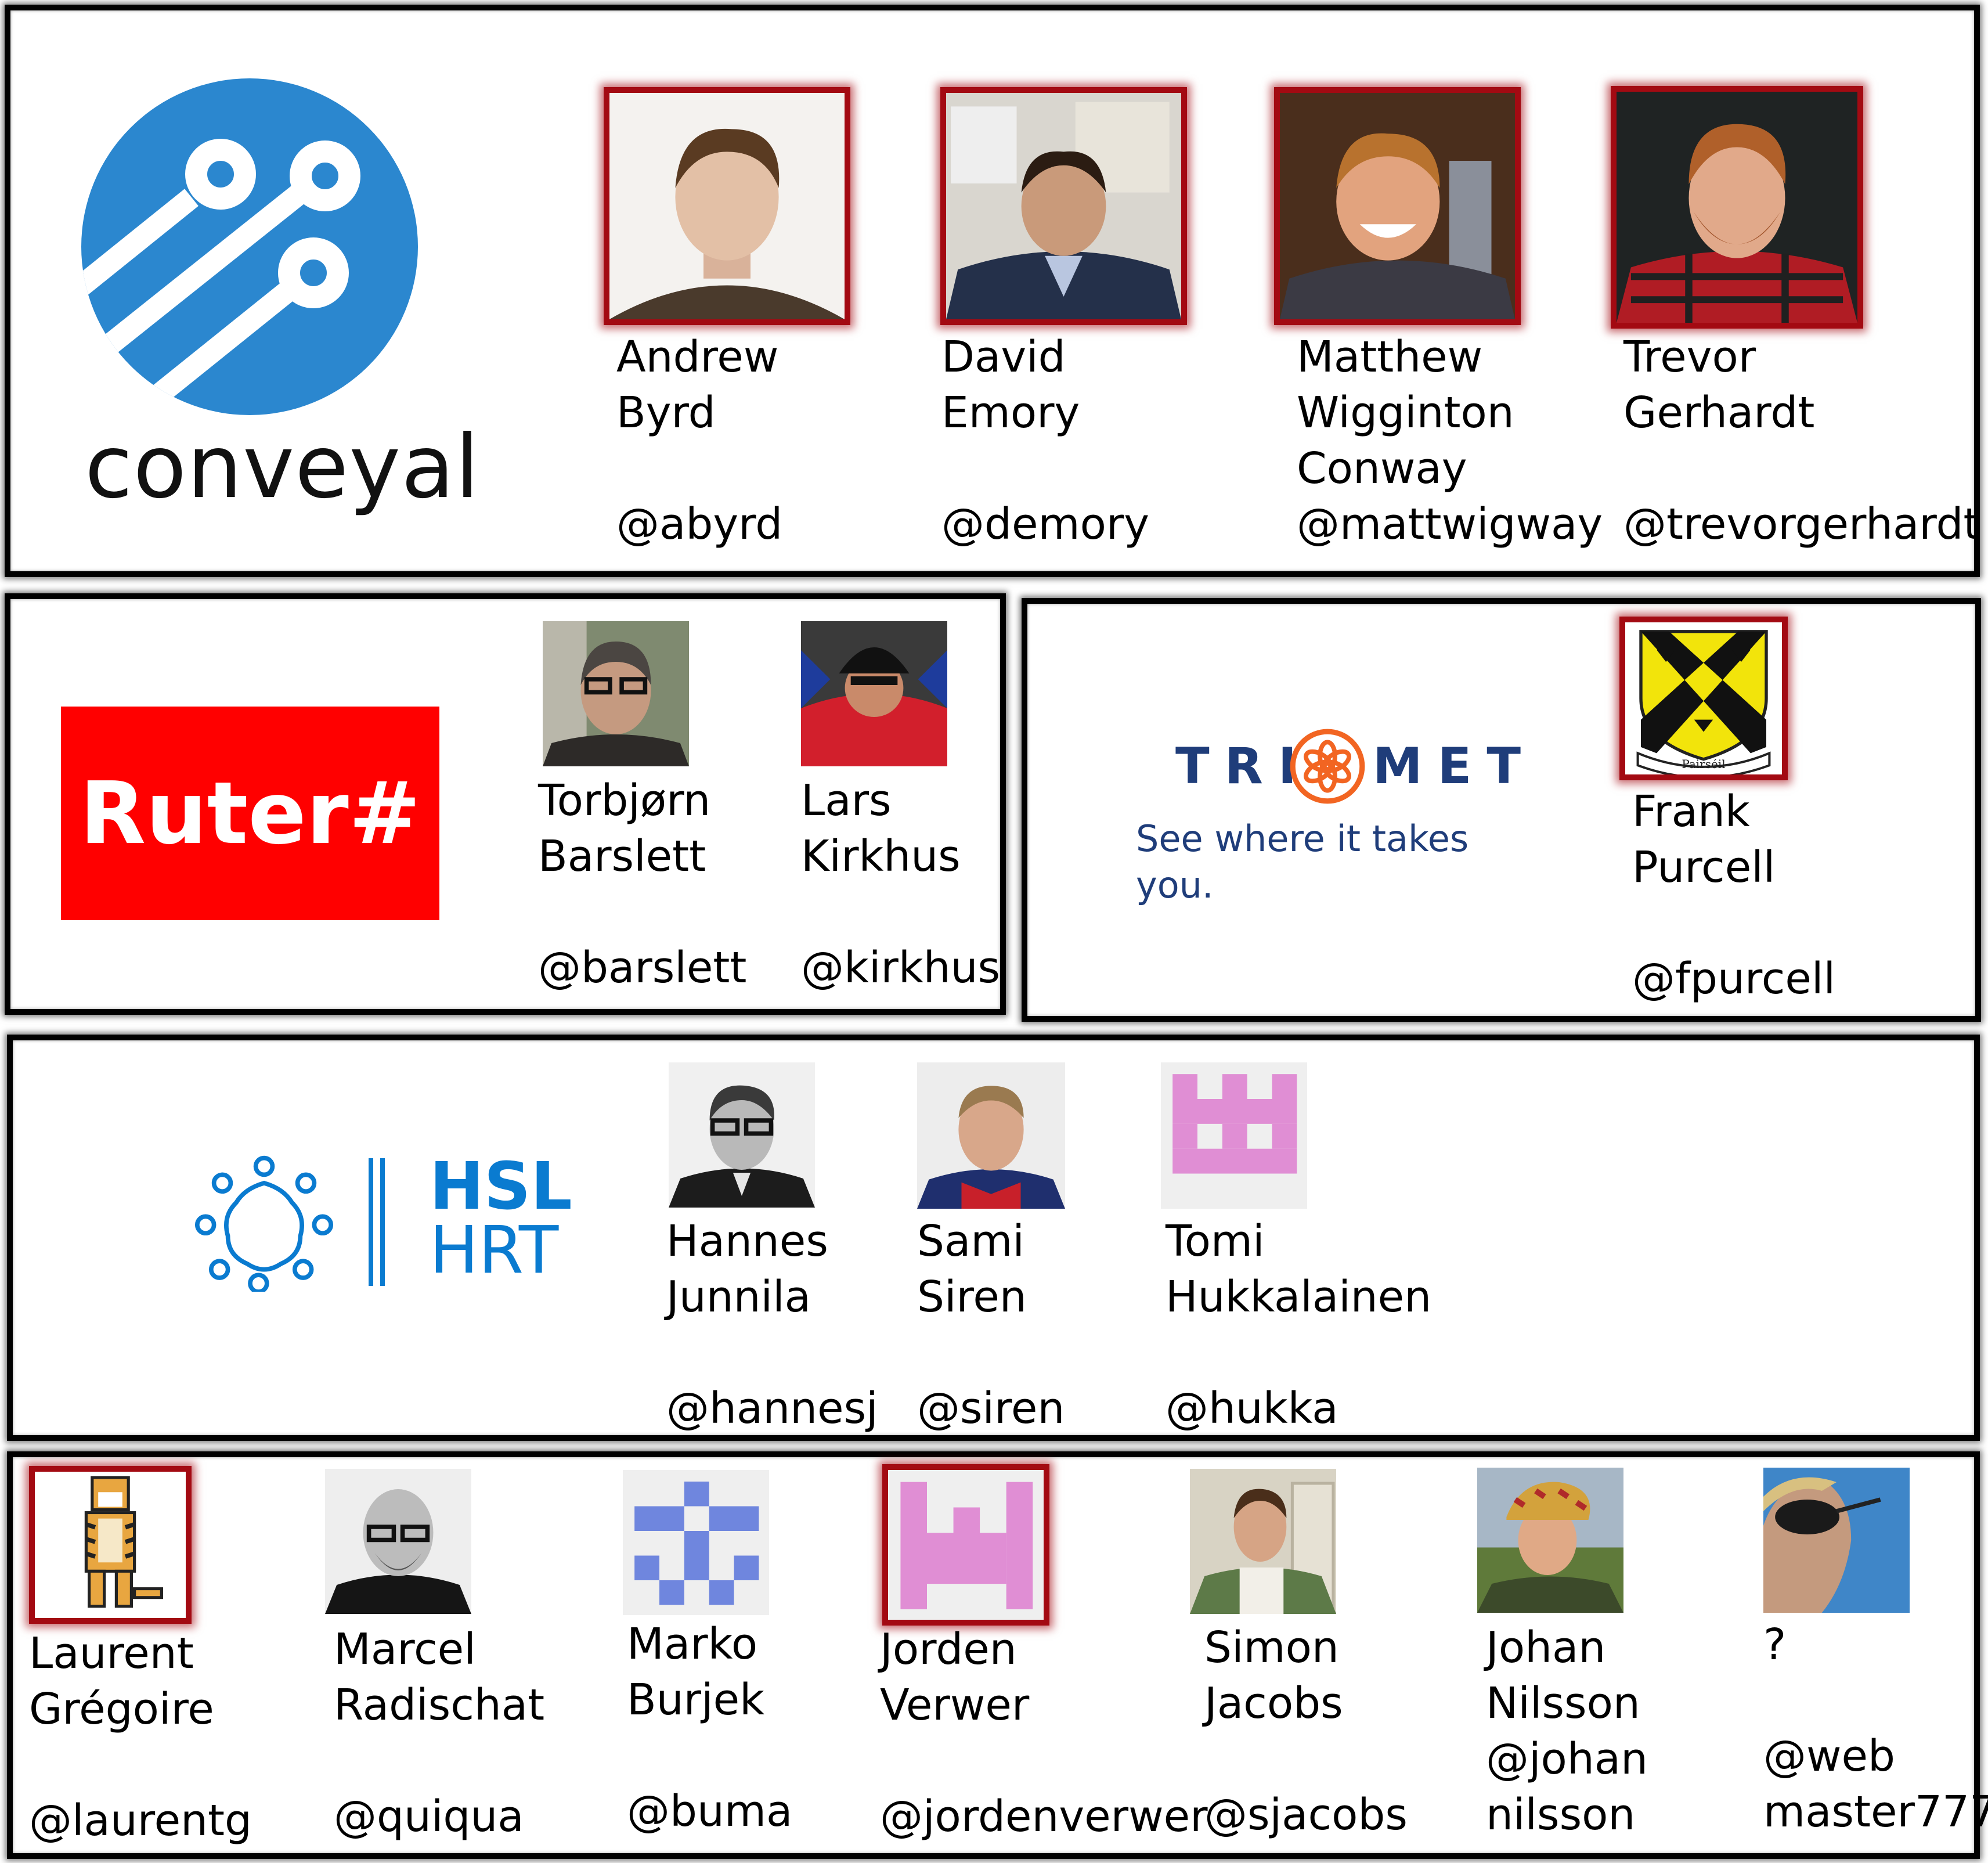 The width and height of the screenshot is (1988, 1863). What do you see at coordinates (1875, 1812) in the screenshot?
I see `handle-webmaster777-part2: master777` at bounding box center [1875, 1812].